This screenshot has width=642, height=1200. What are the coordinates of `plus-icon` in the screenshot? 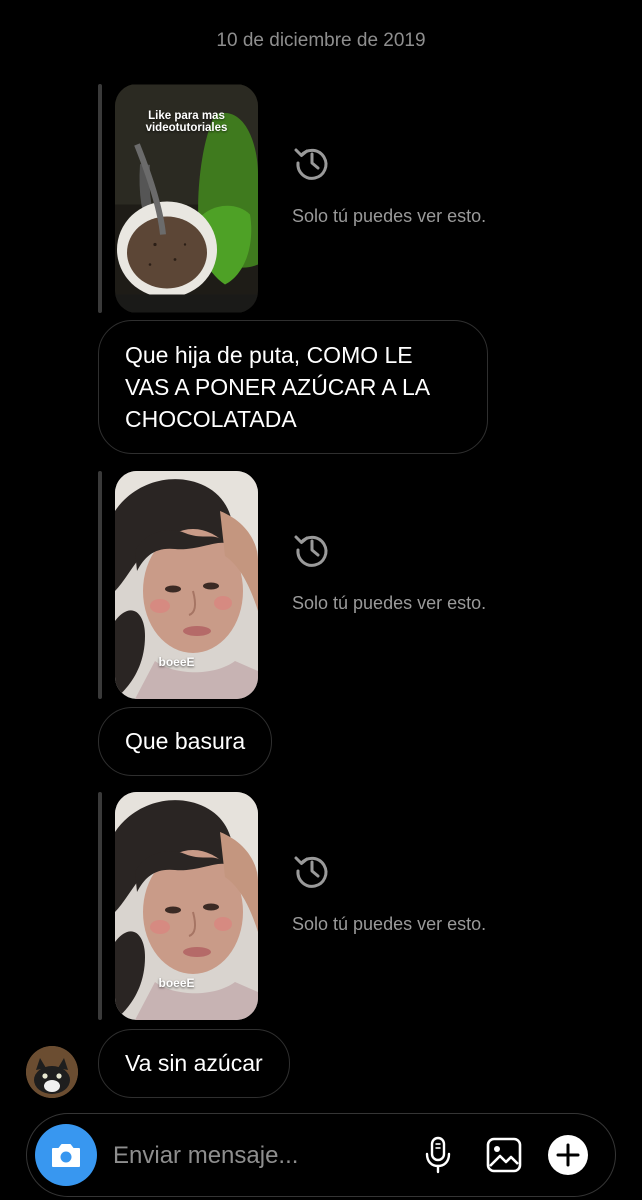 It's located at (568, 1155).